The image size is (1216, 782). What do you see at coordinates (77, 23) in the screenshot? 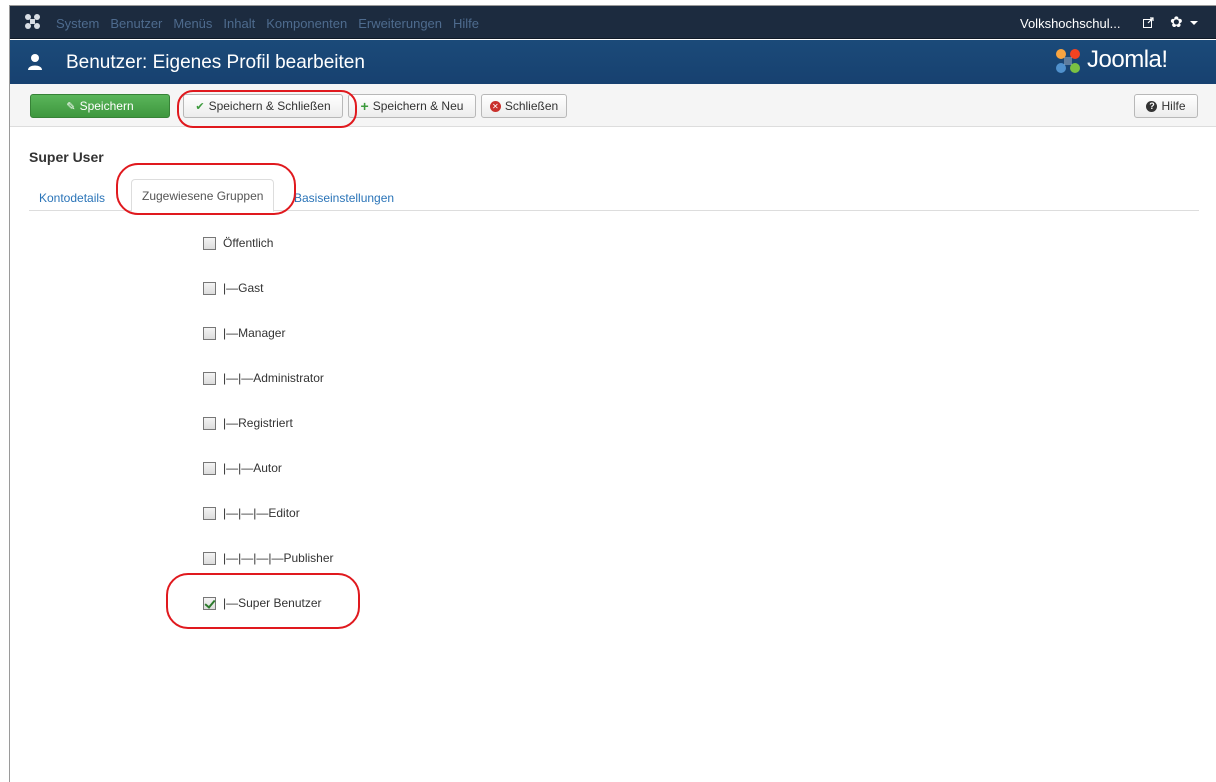
I see `menu-item-system: System` at bounding box center [77, 23].